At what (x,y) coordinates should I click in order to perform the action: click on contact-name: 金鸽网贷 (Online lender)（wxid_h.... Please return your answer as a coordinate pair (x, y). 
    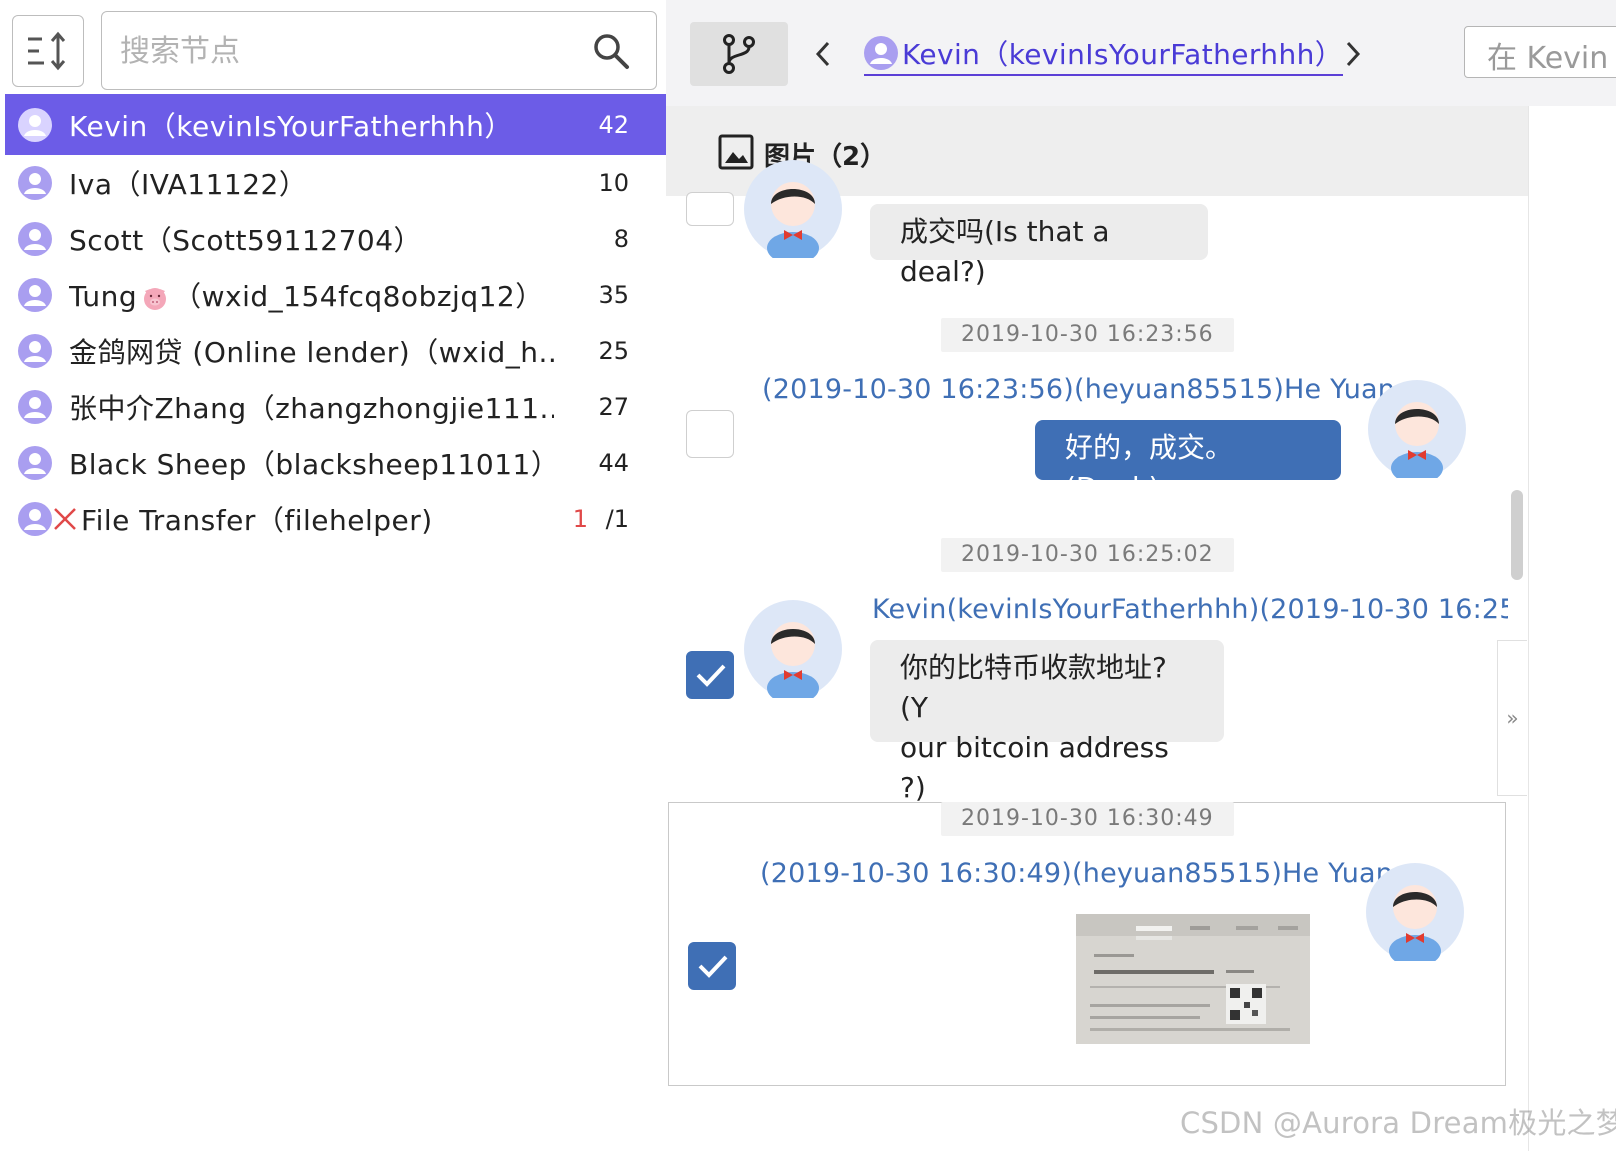
    Looking at the image, I should click on (311, 352).